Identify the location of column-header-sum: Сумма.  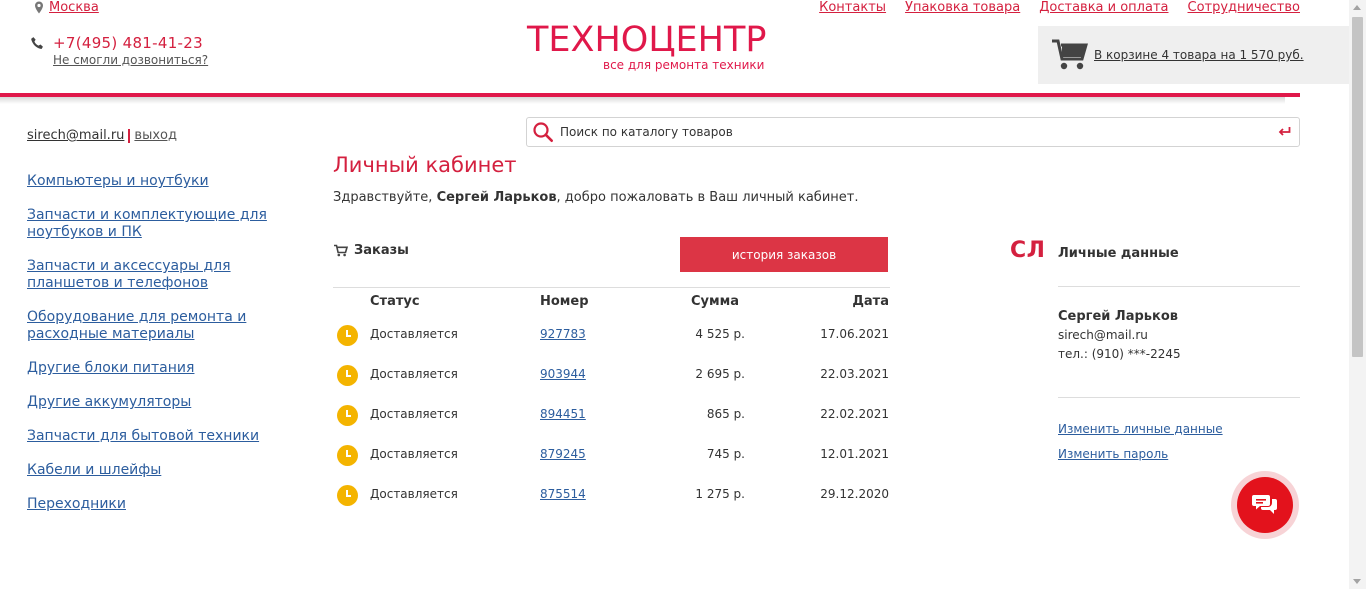
(715, 301).